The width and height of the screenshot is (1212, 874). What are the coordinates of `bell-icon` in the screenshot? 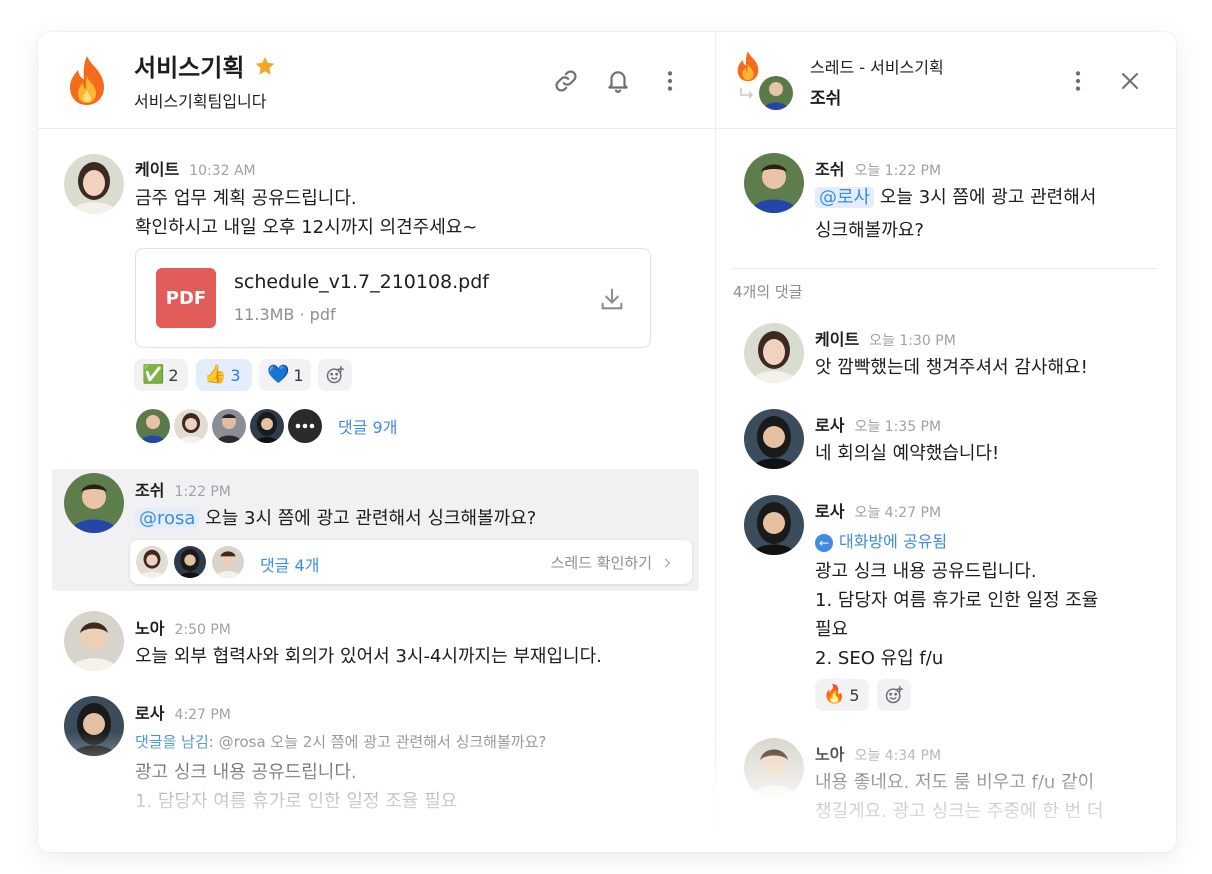 It's located at (618, 81).